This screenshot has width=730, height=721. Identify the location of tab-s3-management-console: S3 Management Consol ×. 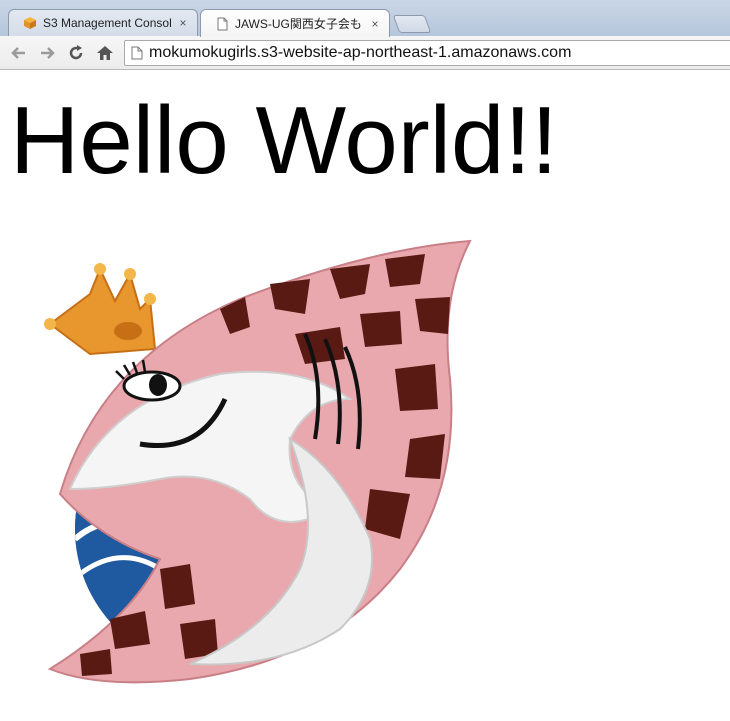
(103, 22).